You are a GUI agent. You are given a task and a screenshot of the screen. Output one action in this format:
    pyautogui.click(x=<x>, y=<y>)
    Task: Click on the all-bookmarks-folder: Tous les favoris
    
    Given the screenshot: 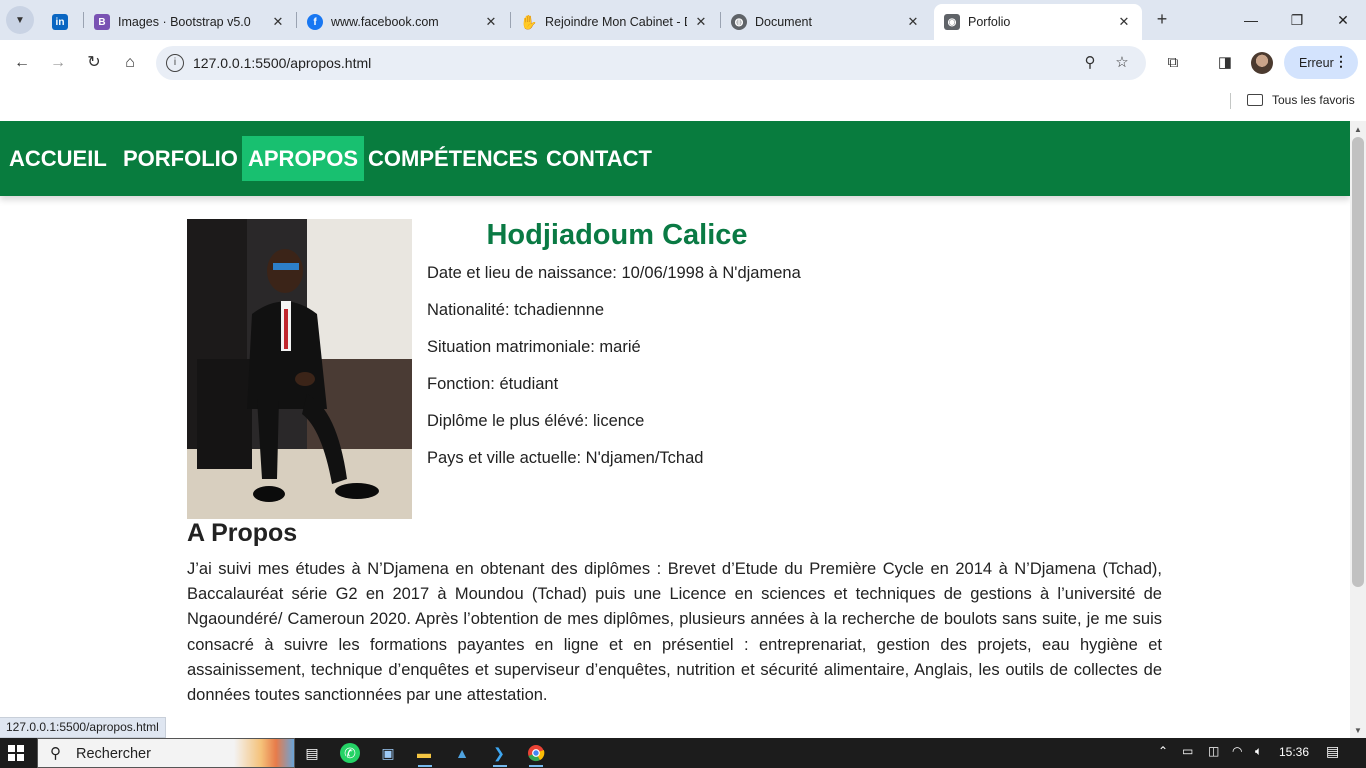 What is the action you would take?
    pyautogui.click(x=1301, y=100)
    